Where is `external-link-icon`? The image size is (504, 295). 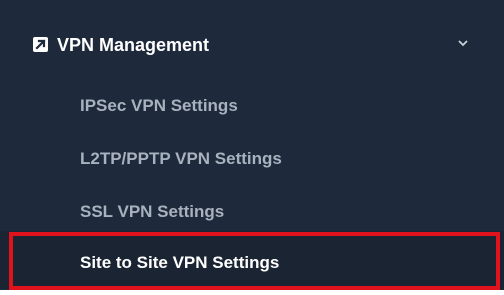 external-link-icon is located at coordinates (40, 44).